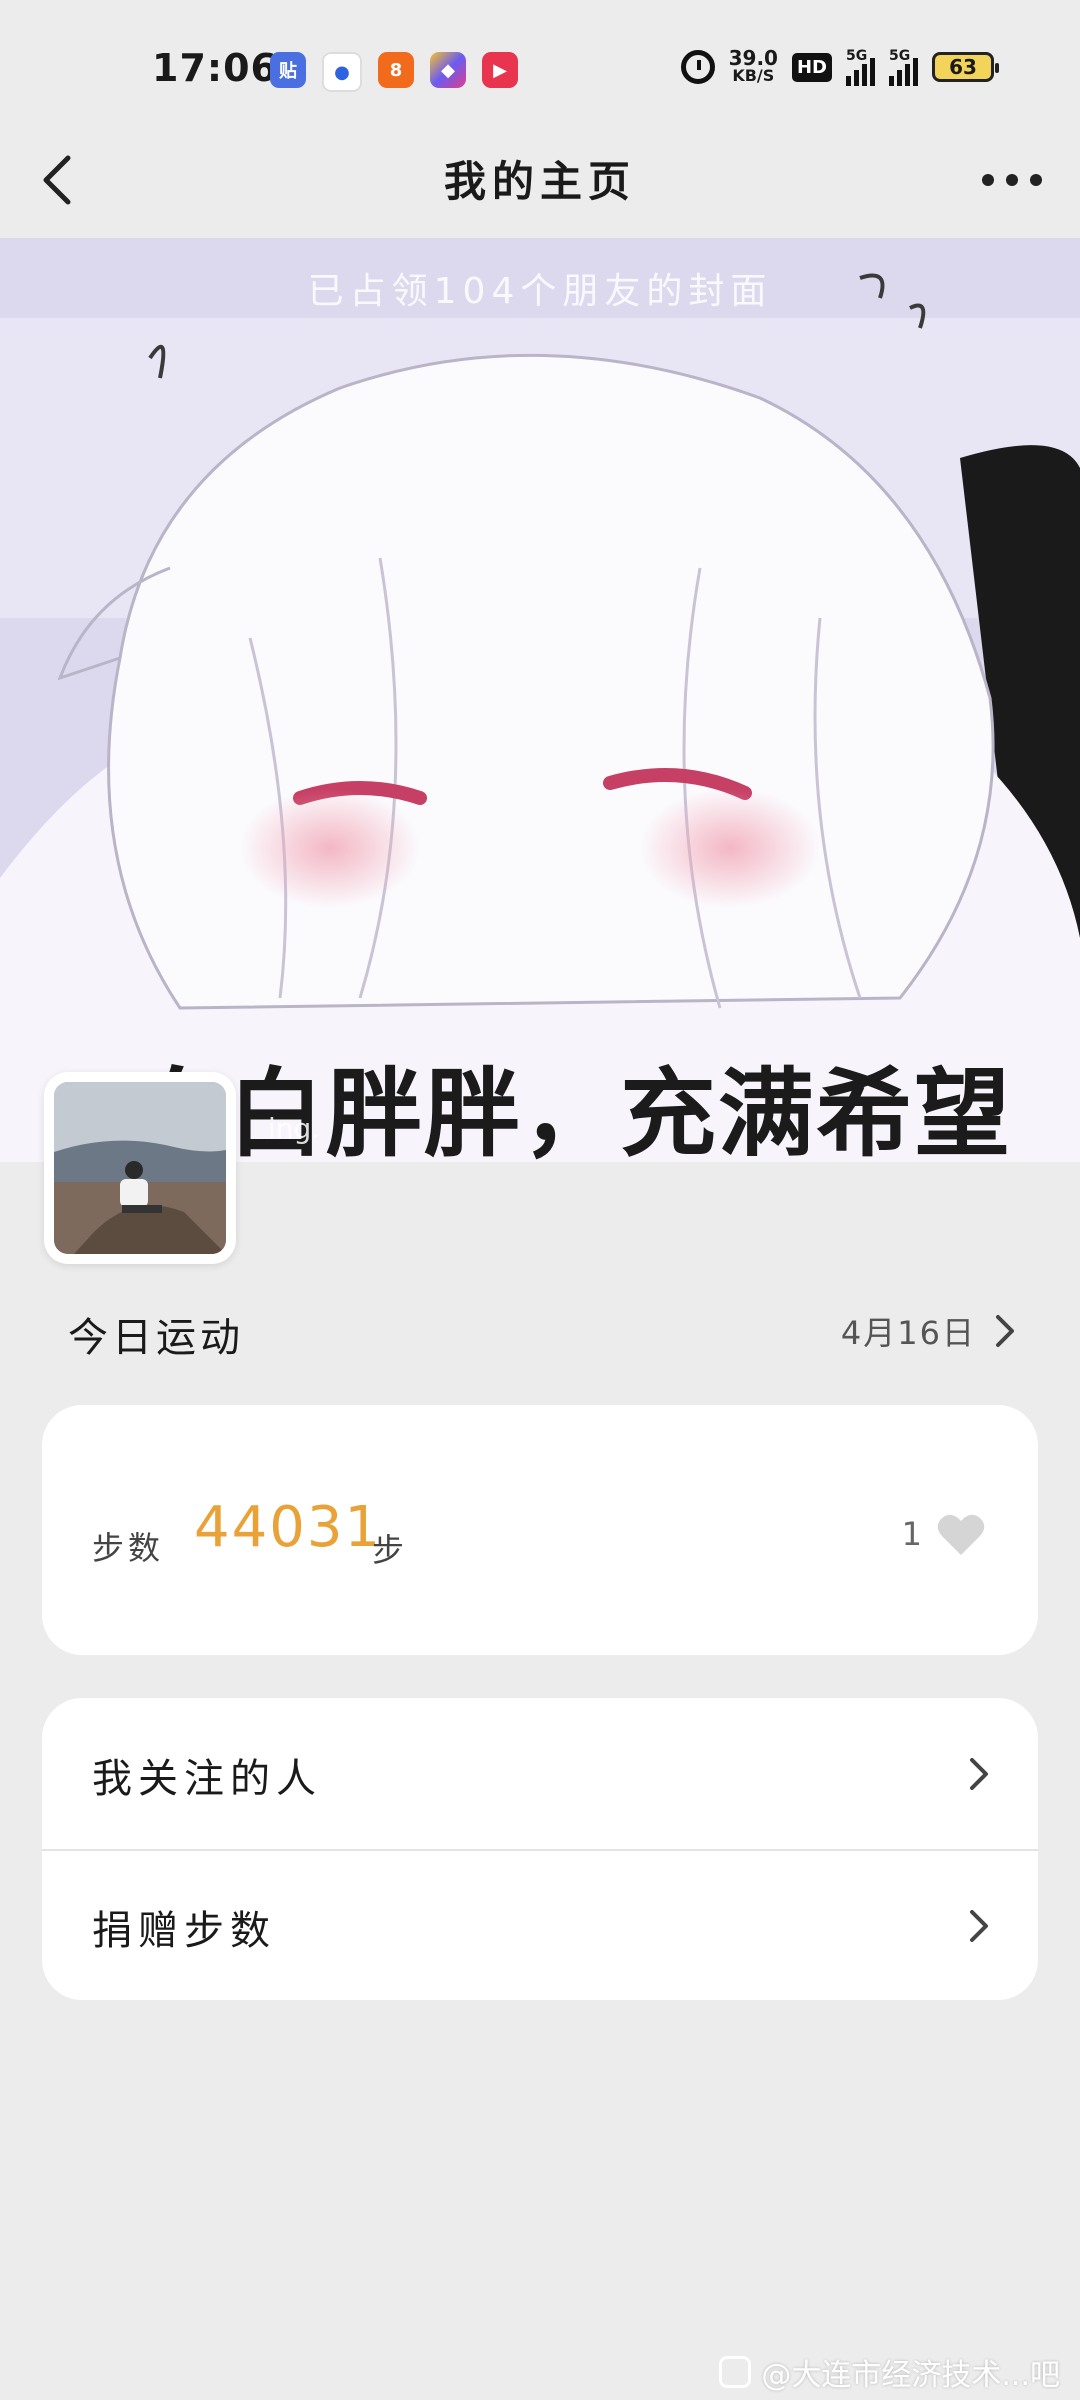  What do you see at coordinates (540, 1849) in the screenshot?
I see `menu-card: 我关注的人 捐赠步数` at bounding box center [540, 1849].